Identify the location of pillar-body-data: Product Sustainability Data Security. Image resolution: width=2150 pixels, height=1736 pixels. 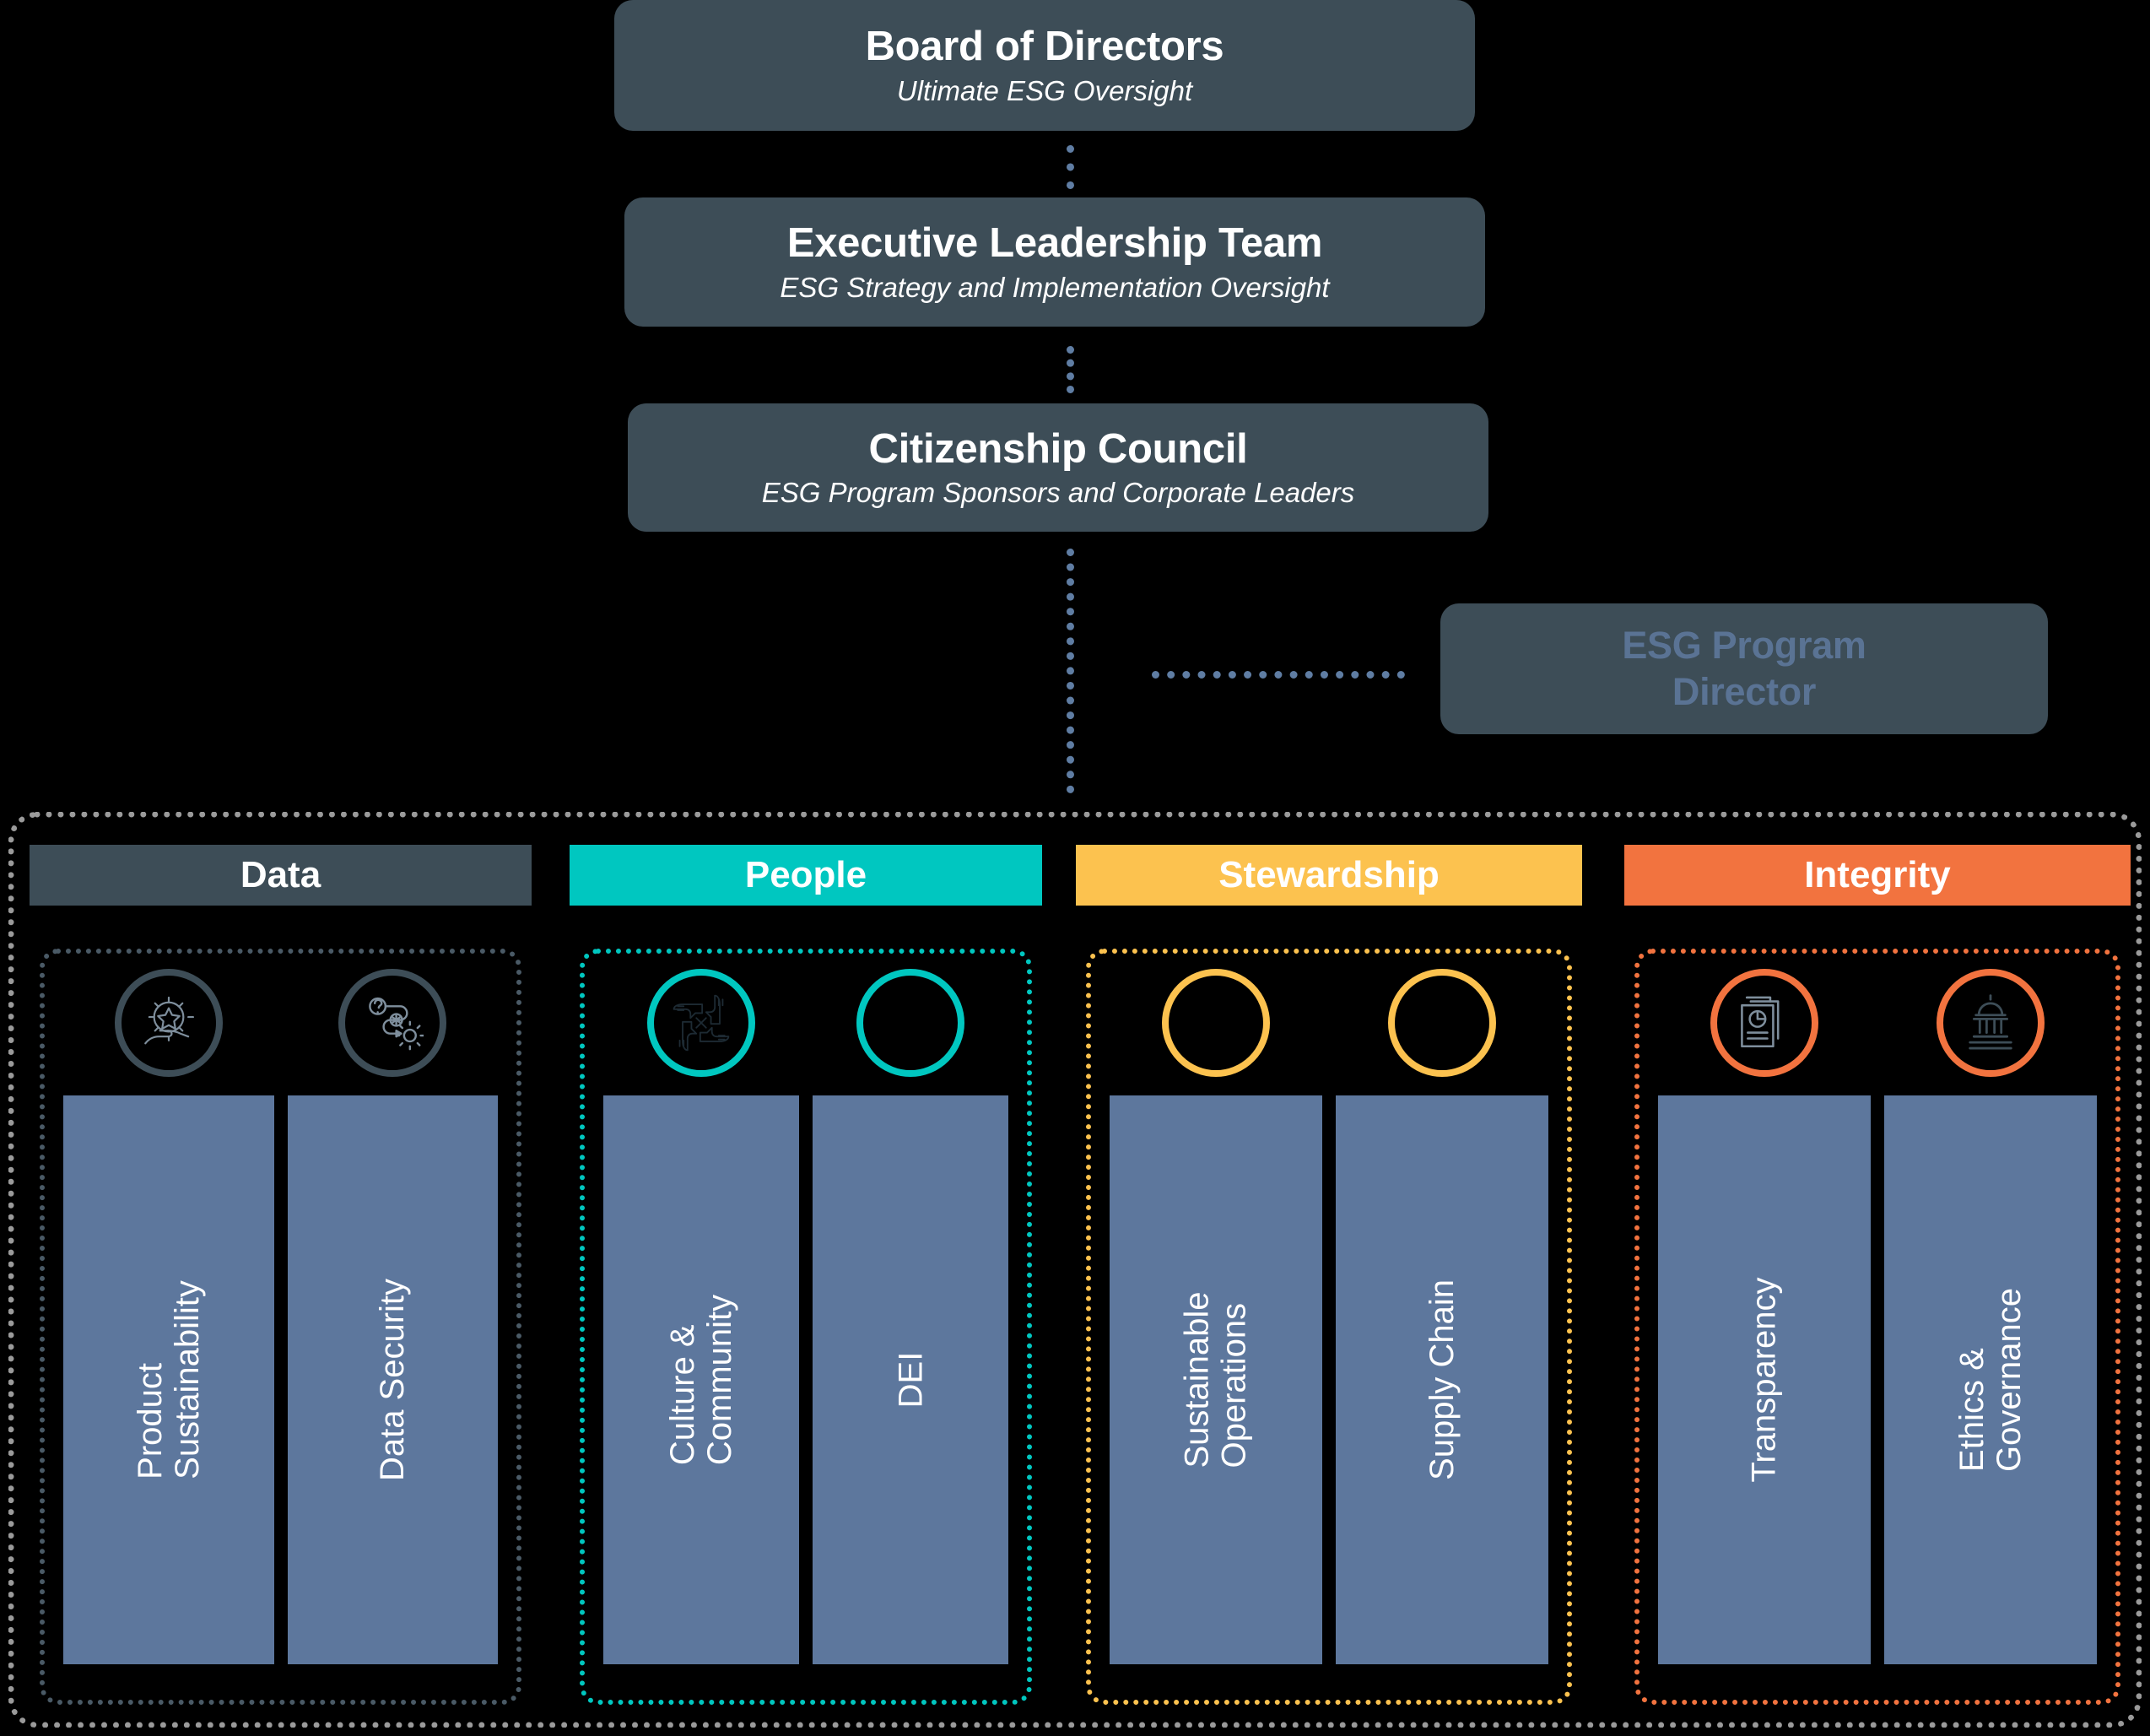
(280, 1327).